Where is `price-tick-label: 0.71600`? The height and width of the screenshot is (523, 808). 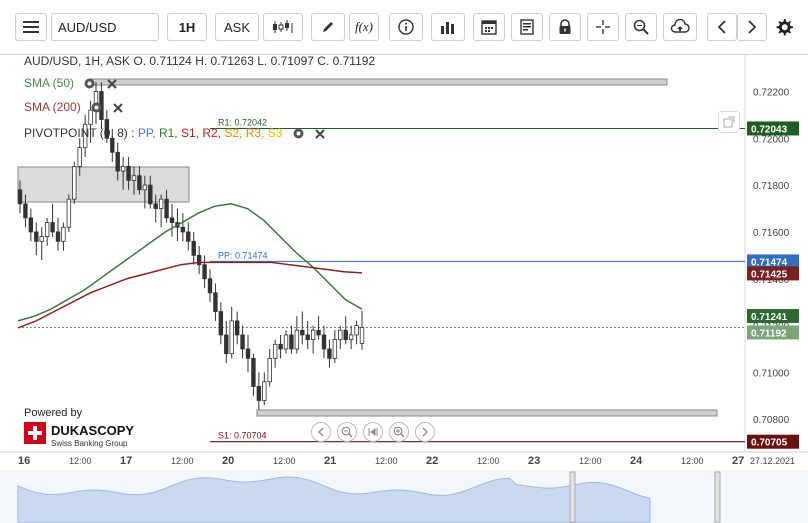
price-tick-label: 0.71600 is located at coordinates (771, 233).